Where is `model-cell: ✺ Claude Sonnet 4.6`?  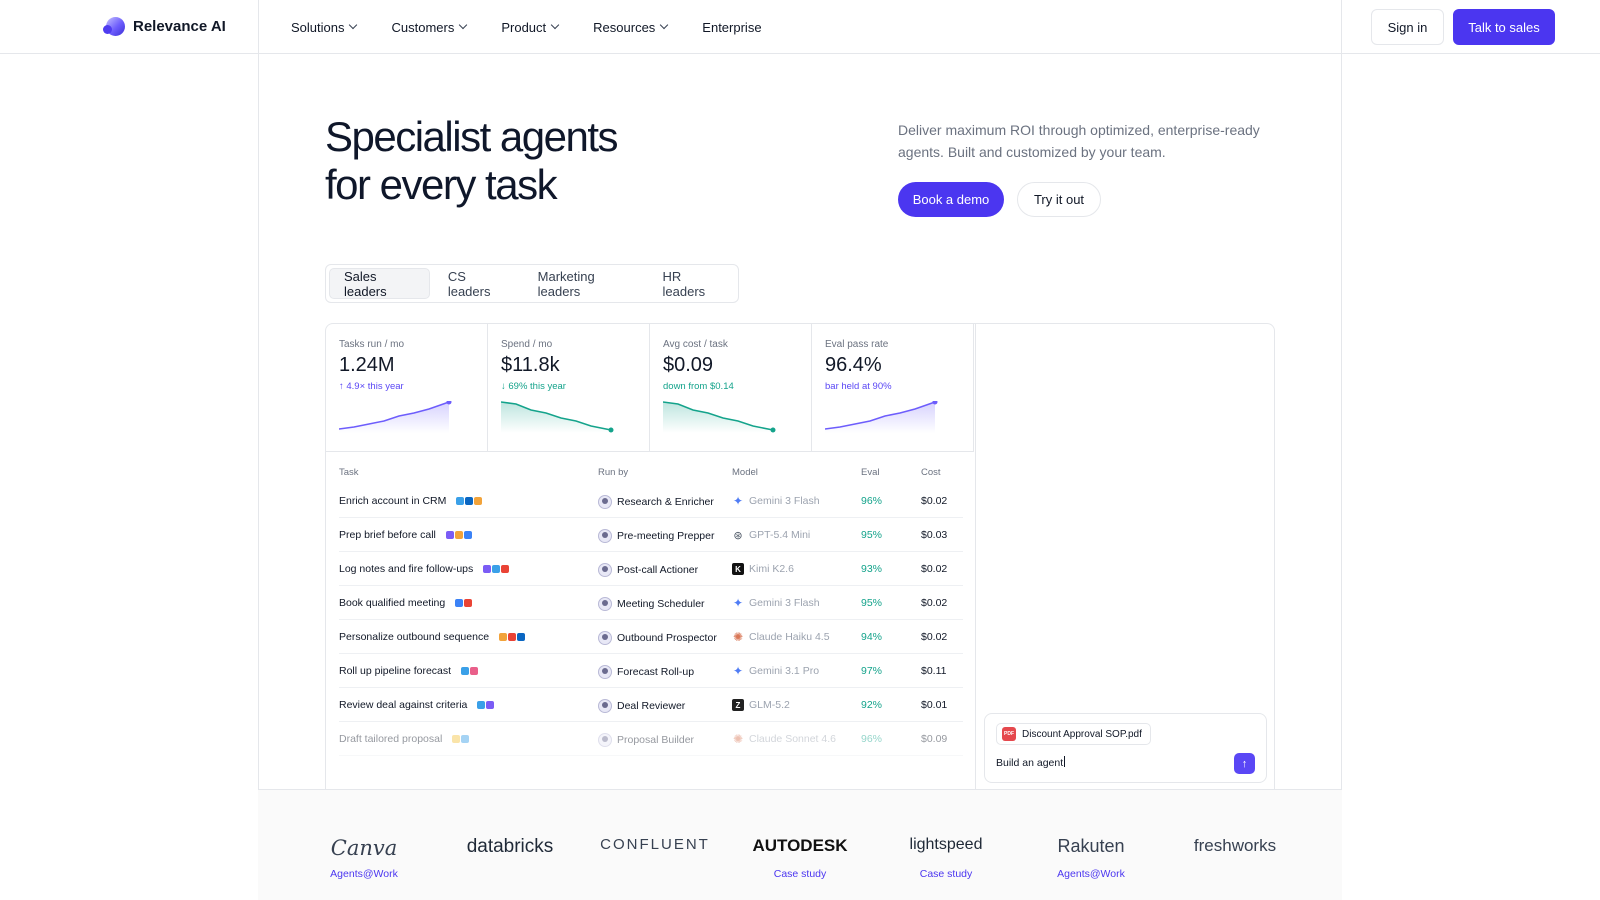 model-cell: ✺ Claude Sonnet 4.6 is located at coordinates (784, 739).